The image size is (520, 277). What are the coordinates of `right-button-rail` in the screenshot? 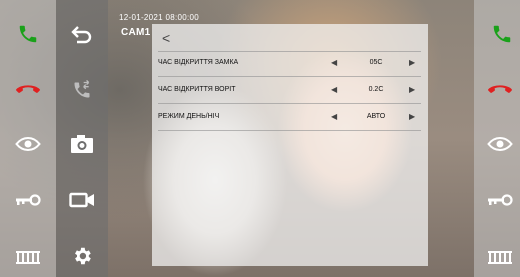 It's located at (497, 138).